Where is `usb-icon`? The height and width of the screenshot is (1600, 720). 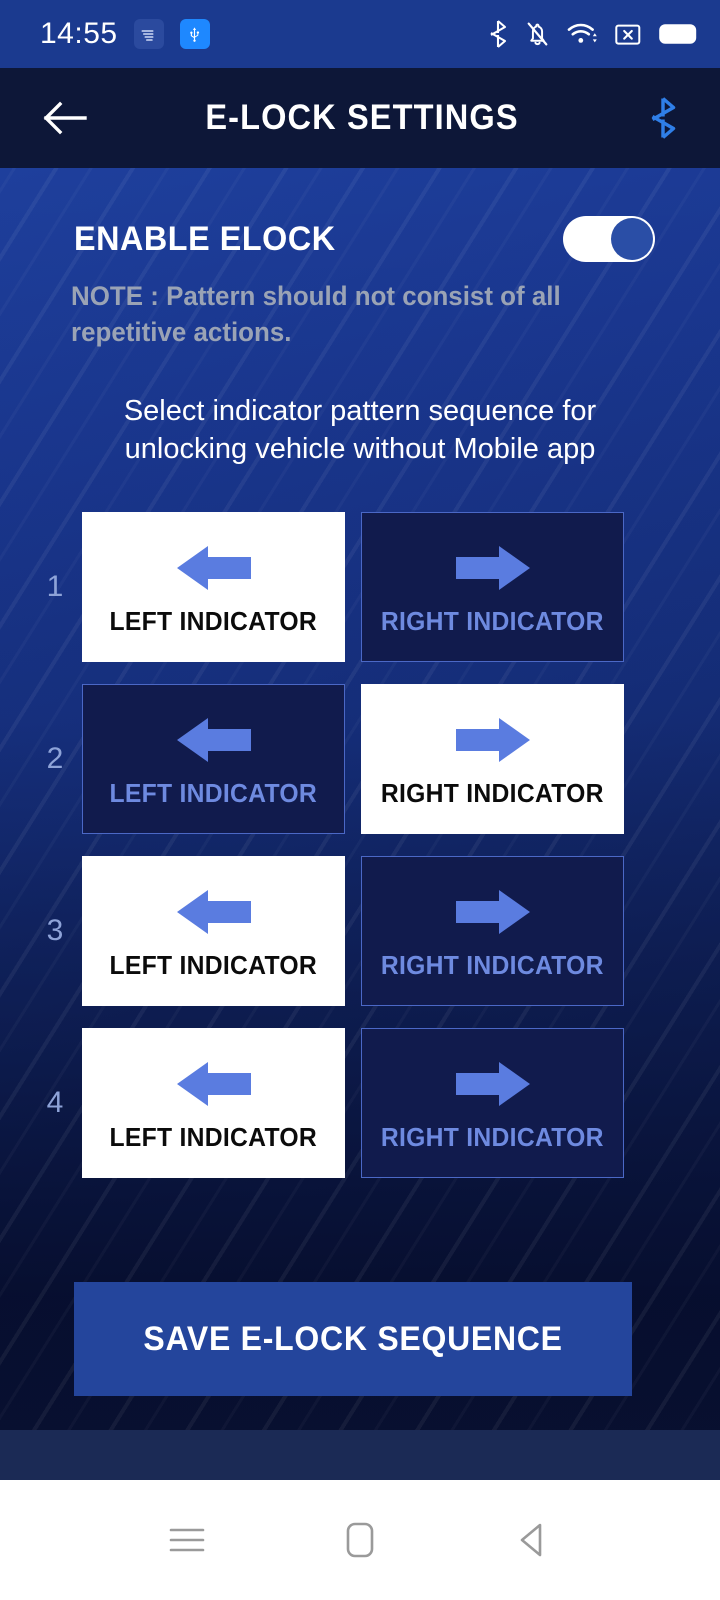
usb-icon is located at coordinates (194, 34).